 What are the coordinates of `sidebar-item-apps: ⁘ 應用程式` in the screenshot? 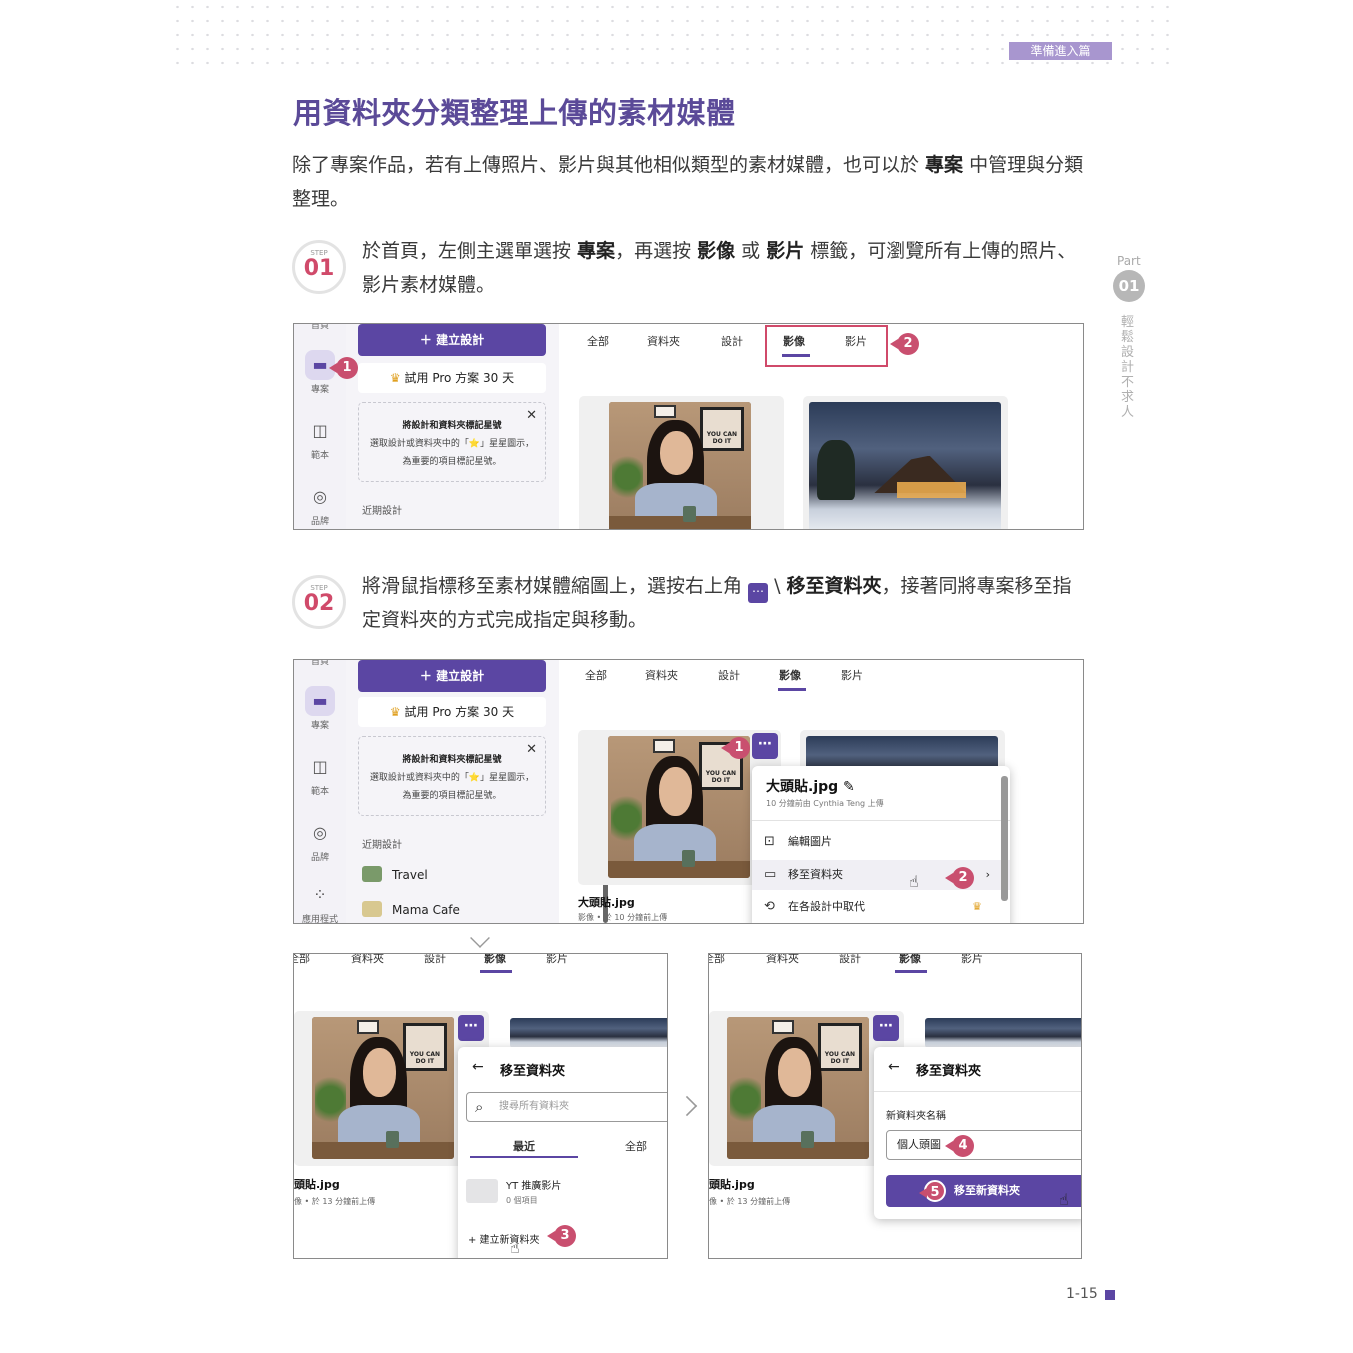 It's located at (320, 901).